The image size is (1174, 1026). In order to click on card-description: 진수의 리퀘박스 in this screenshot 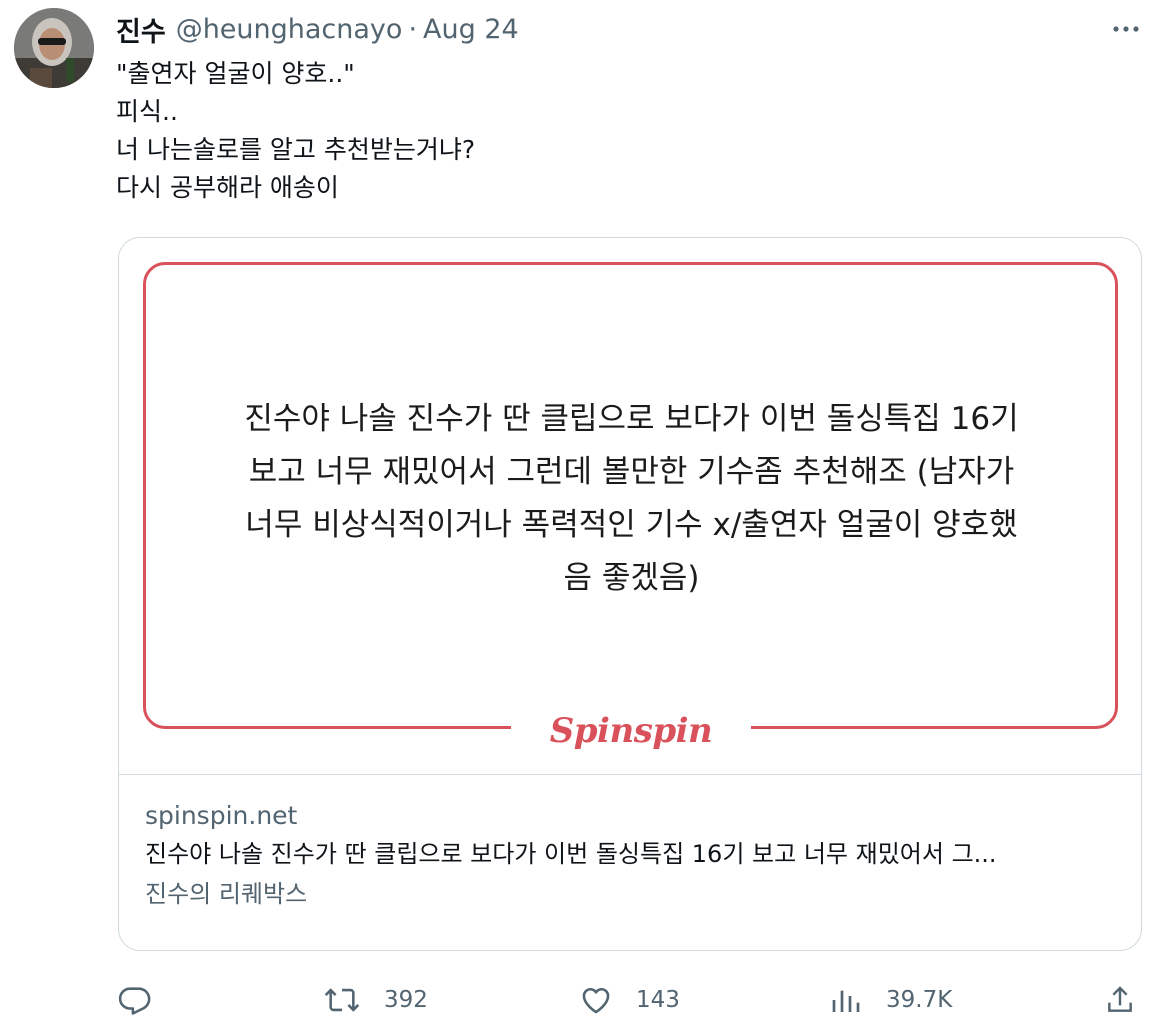, I will do `click(226, 894)`.